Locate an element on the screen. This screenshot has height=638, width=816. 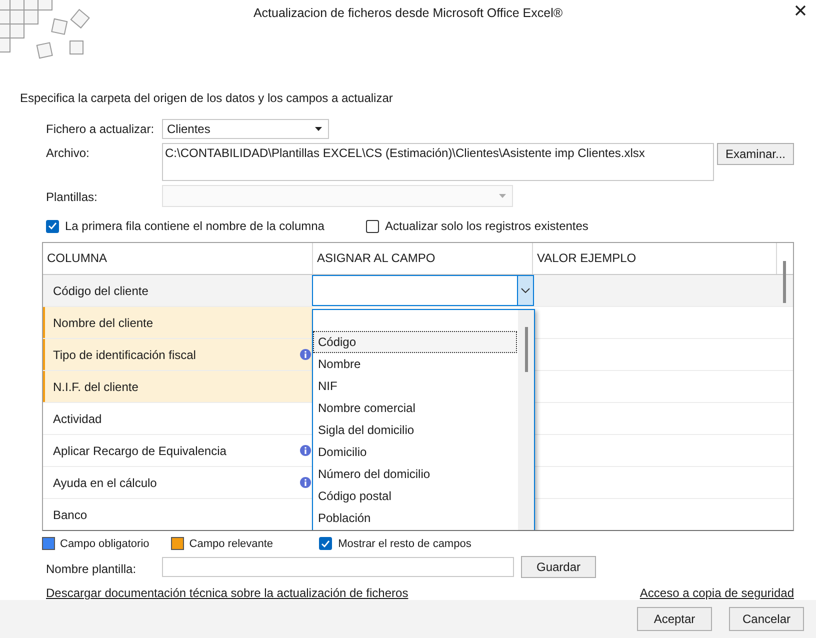
window-title: Actualizacion de ficheros desde Microsoft Office Excel® is located at coordinates (408, 14).